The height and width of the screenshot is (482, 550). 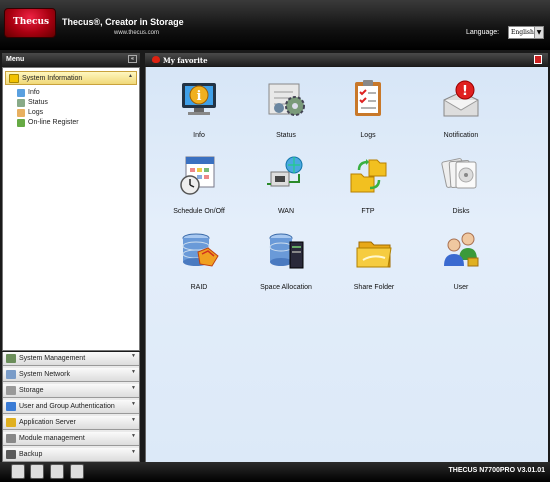 I want to click on menu-category-label: Application Server, so click(x=47, y=422).